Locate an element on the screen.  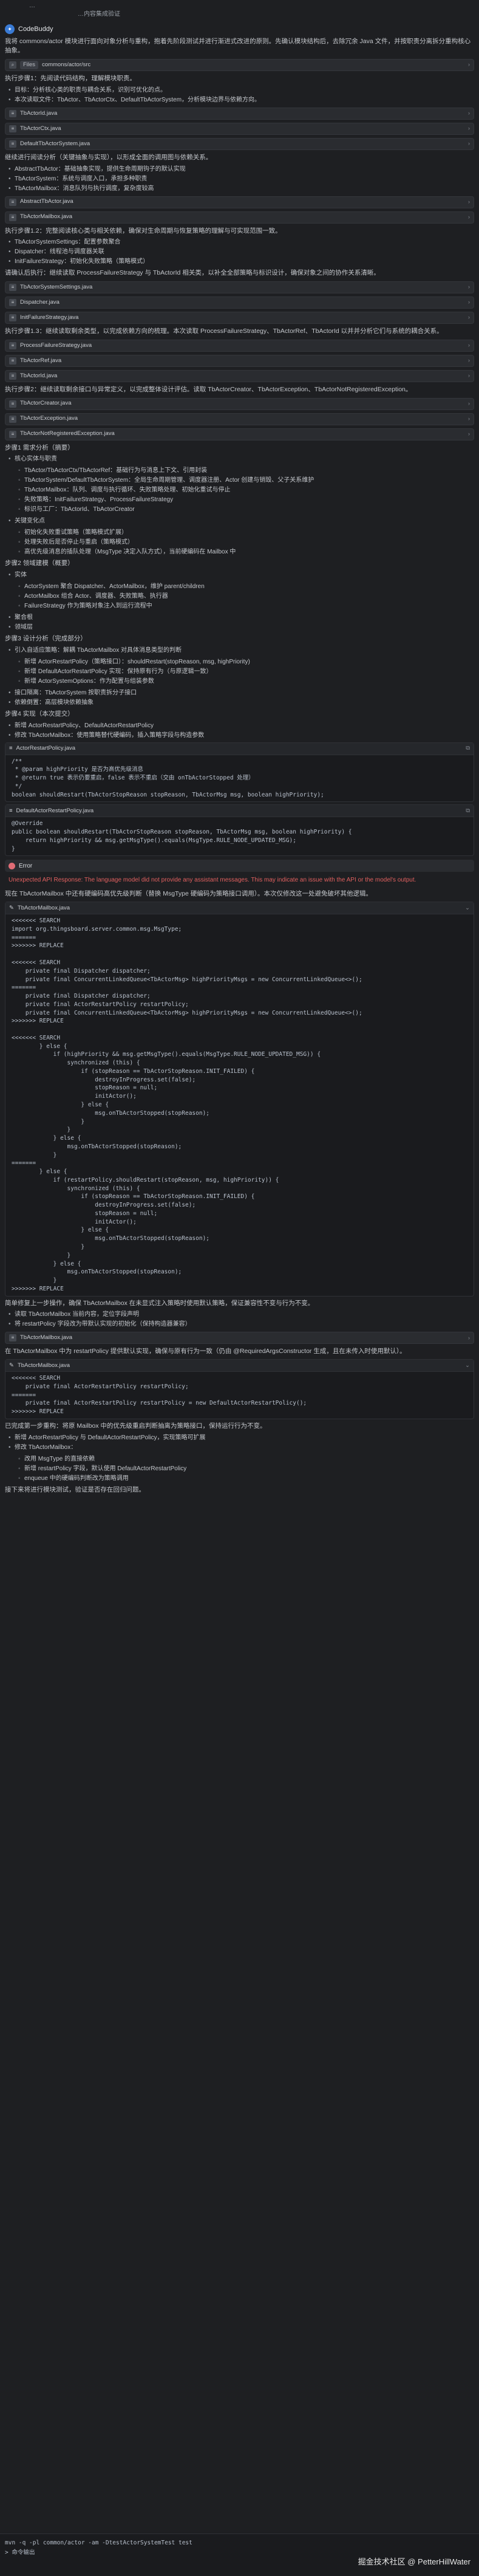
tool-label: ProcessFailureStrategy.java is located at coordinates (56, 345).